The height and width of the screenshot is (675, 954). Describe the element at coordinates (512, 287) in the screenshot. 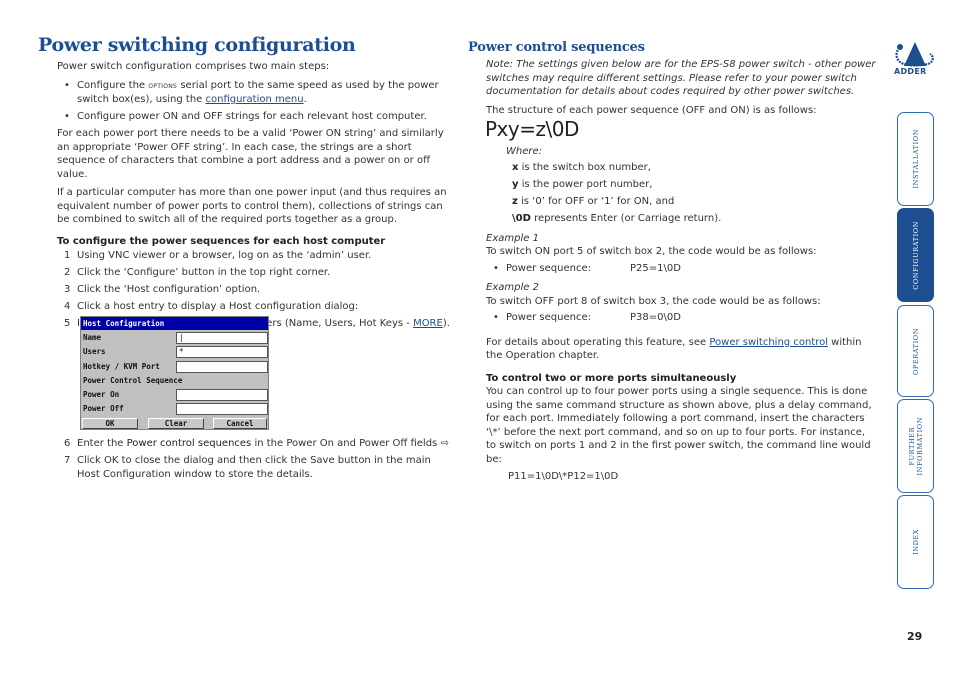

I see `example2-label: Example 2` at that location.